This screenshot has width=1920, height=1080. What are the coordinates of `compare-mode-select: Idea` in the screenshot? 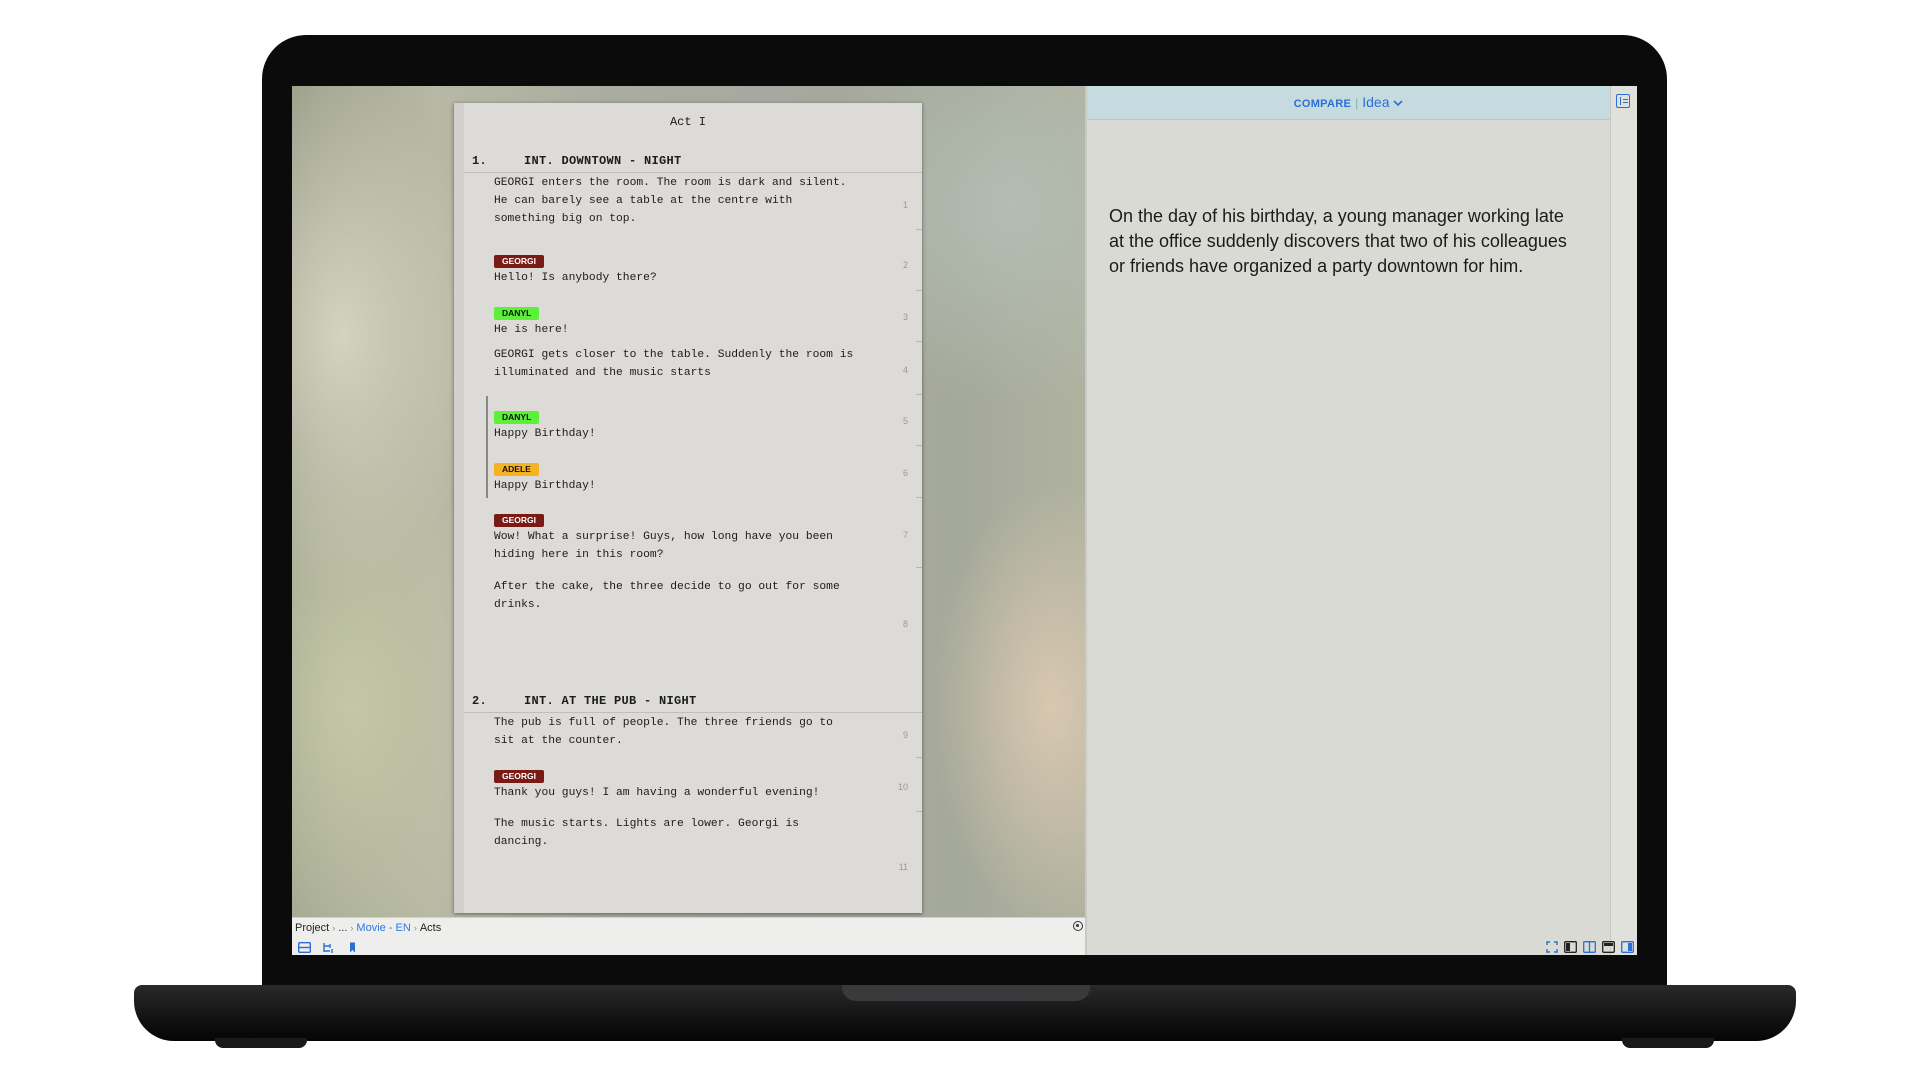 It's located at (1382, 102).